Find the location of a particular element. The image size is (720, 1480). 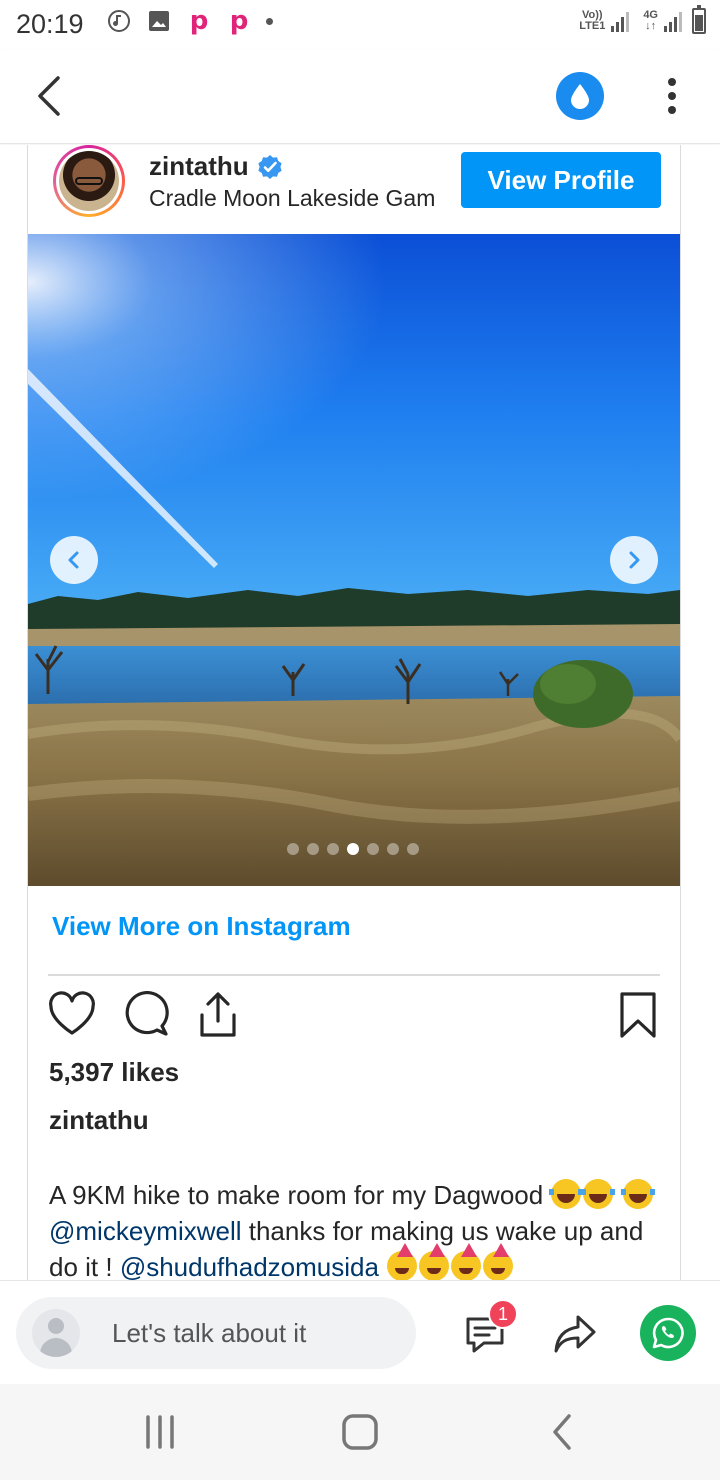

system-navigation-bar is located at coordinates (360, 1432).